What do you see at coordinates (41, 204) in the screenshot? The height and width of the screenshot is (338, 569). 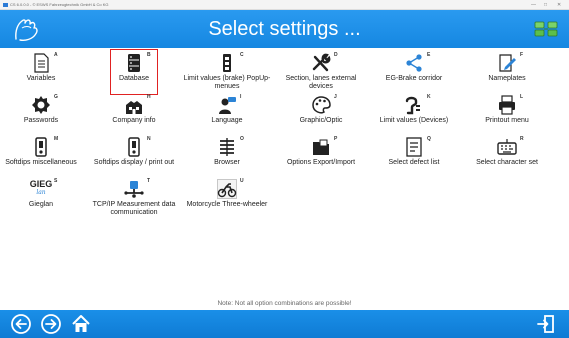 I see `tile-label: Gieglan` at bounding box center [41, 204].